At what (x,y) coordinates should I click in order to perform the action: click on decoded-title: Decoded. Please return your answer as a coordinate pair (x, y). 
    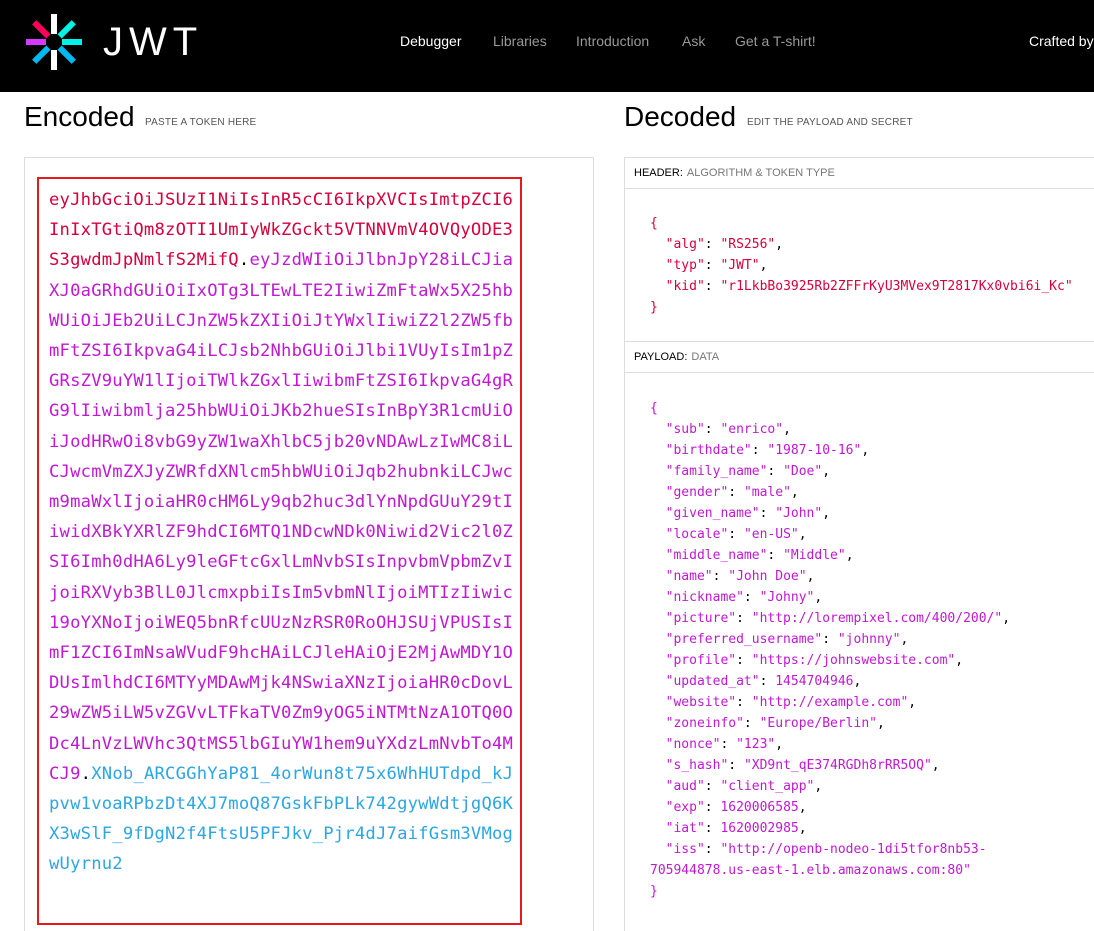
    Looking at the image, I should click on (680, 116).